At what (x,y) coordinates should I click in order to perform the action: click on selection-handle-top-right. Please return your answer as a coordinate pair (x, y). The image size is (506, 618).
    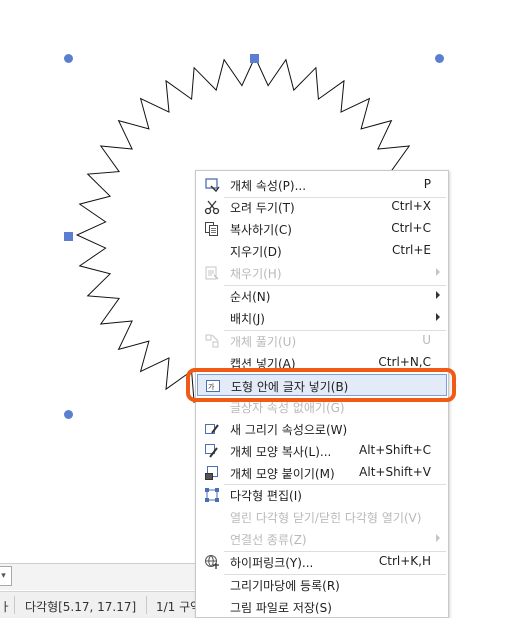
    Looking at the image, I should click on (439, 58).